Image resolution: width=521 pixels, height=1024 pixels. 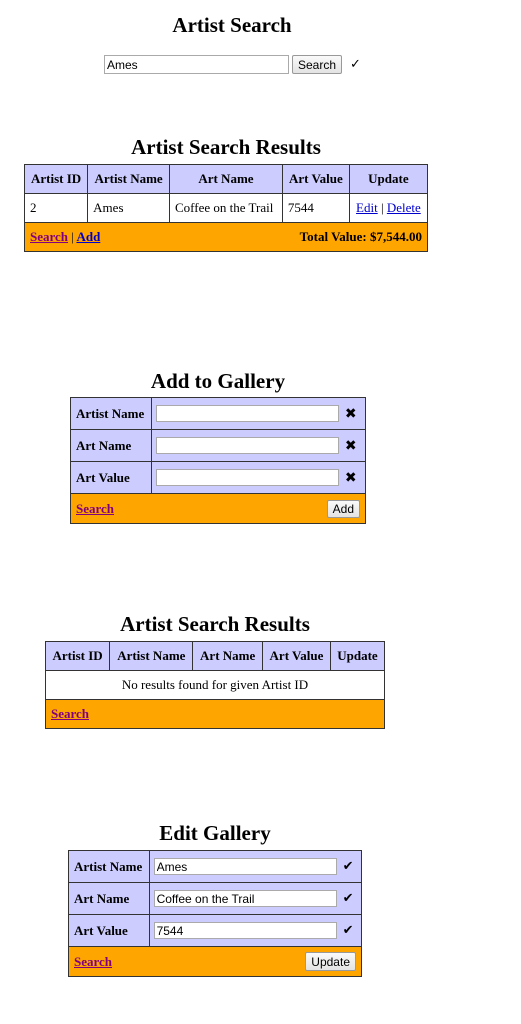 What do you see at coordinates (315, 208) in the screenshot?
I see `cell-art-value: 7544` at bounding box center [315, 208].